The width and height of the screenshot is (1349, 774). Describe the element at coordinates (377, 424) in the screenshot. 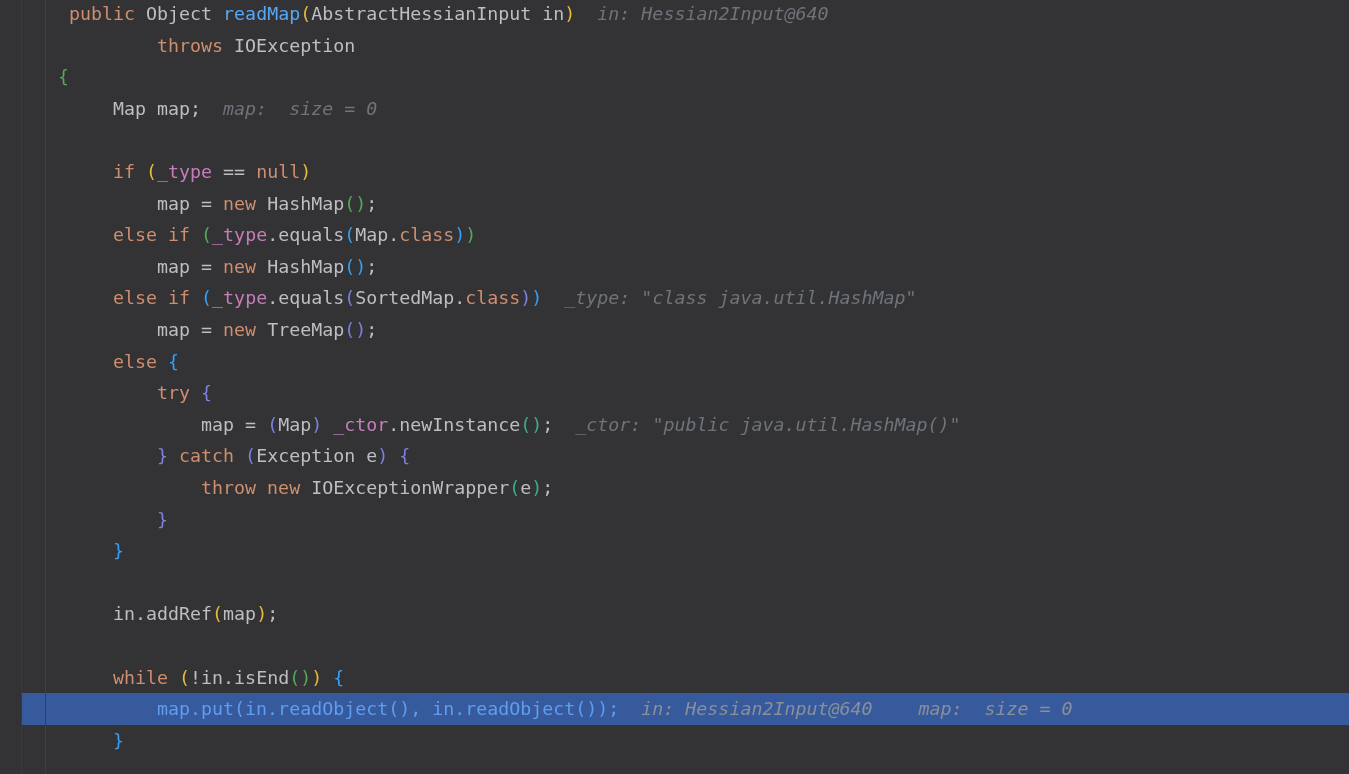

I see `code-text: map = (Map) _ctor.newInstance();` at that location.